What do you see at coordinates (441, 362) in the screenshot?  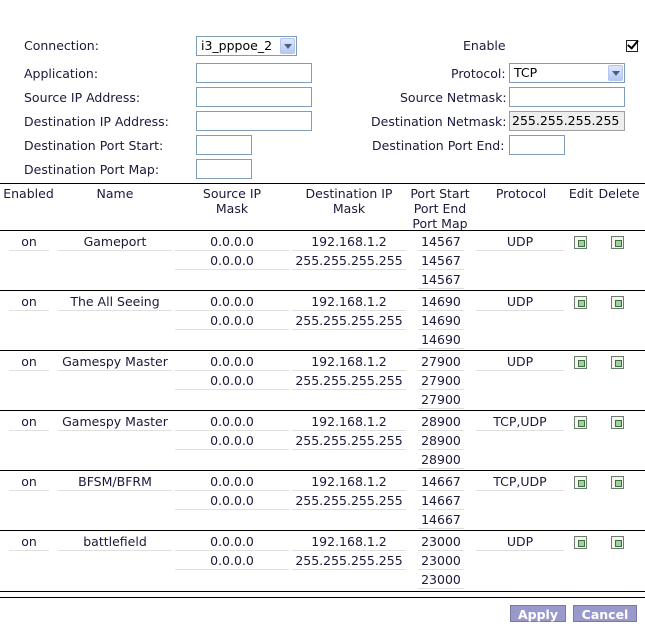 I see `row-port-start: 27900` at bounding box center [441, 362].